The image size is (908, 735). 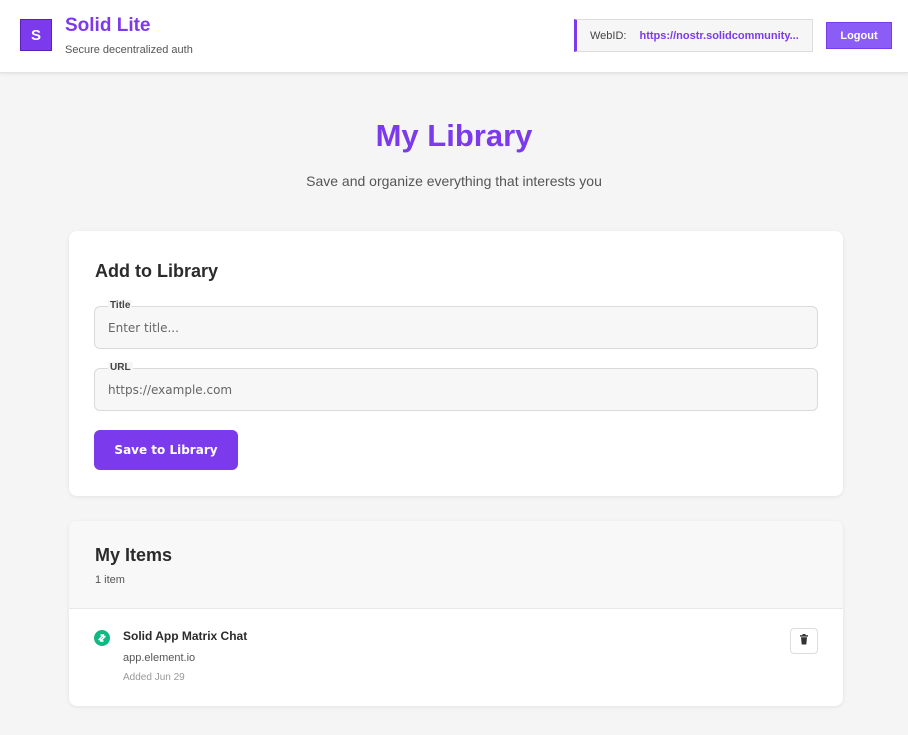 I want to click on url-field-label: URL, so click(x=120, y=367).